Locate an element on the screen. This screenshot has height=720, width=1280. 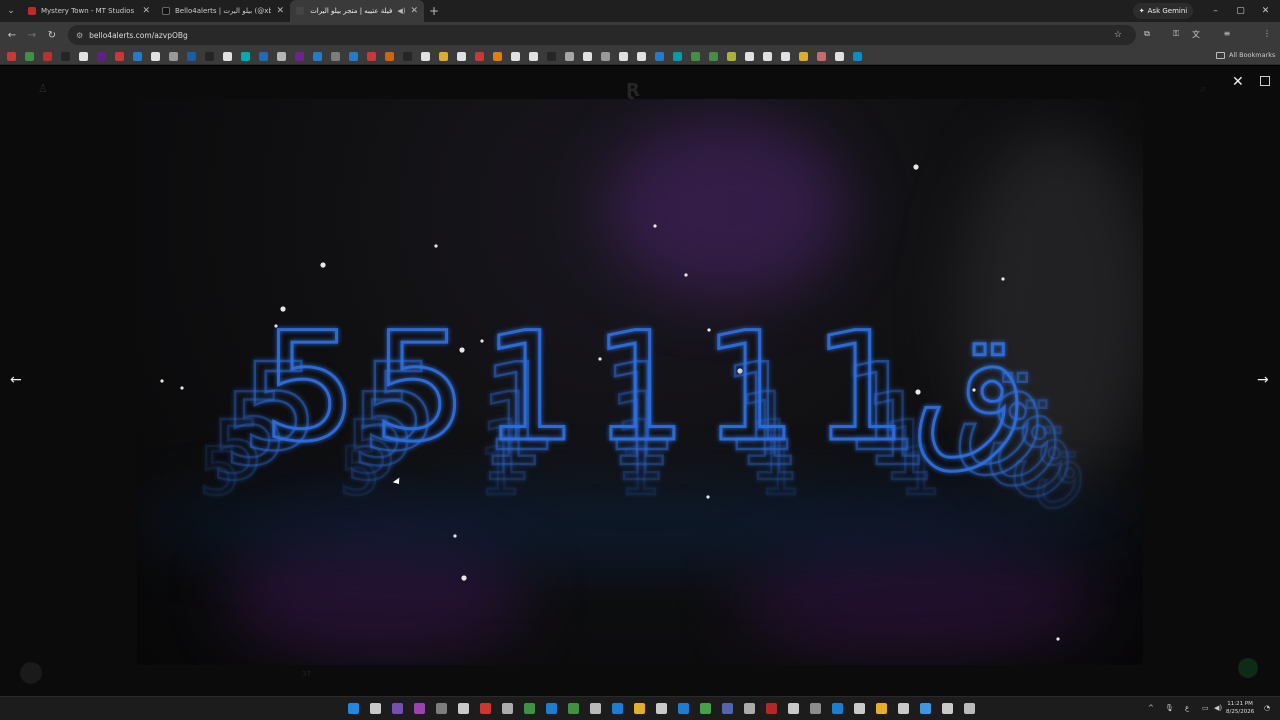
address-bar: ⚙ bello4alerts.com/azvpOBg ☆ is located at coordinates (602, 35).